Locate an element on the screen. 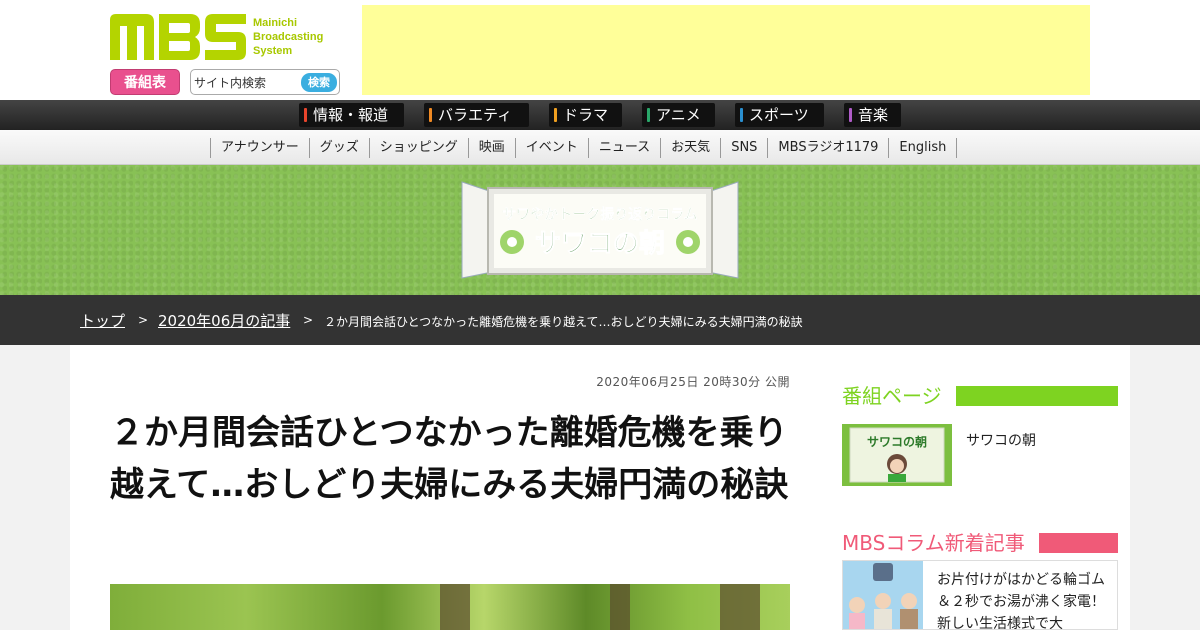 The height and width of the screenshot is (630, 1200). article-hero-image is located at coordinates (450, 607).